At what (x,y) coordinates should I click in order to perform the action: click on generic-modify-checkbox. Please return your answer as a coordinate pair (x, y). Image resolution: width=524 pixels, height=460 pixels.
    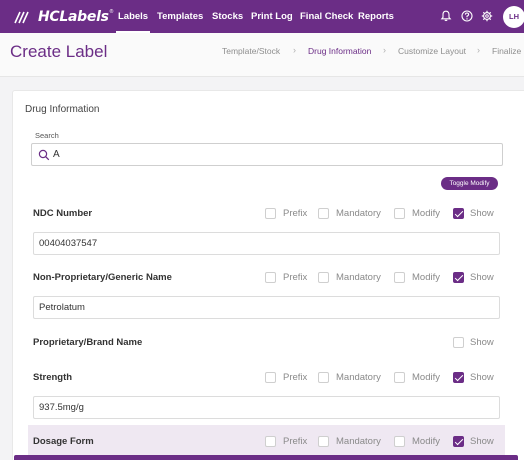
    Looking at the image, I should click on (399, 277).